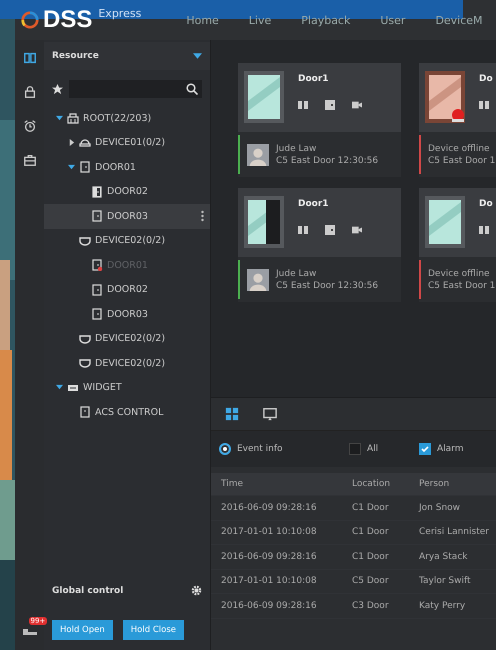 This screenshot has height=650, width=496. What do you see at coordinates (443, 557) in the screenshot?
I see `table-cell: Arya Stack` at bounding box center [443, 557].